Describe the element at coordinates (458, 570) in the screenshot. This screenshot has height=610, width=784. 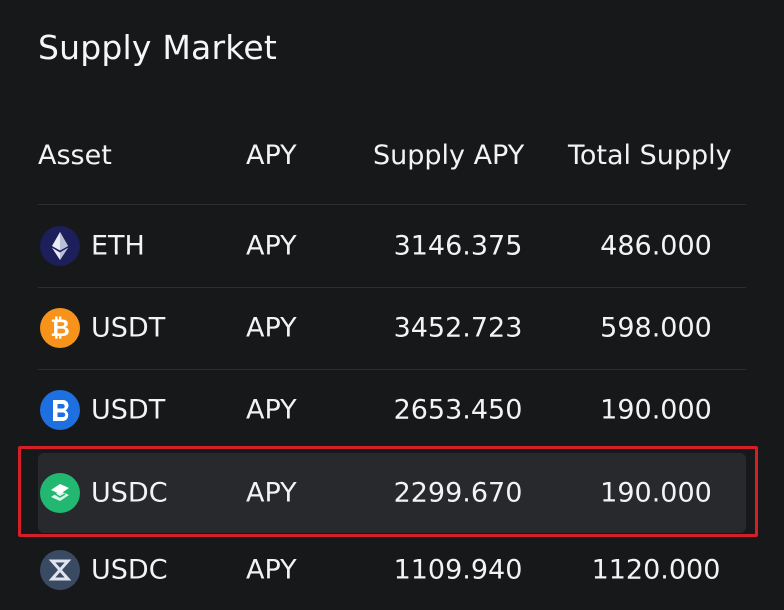
I see `supply-apy-value: 1109.940` at that location.